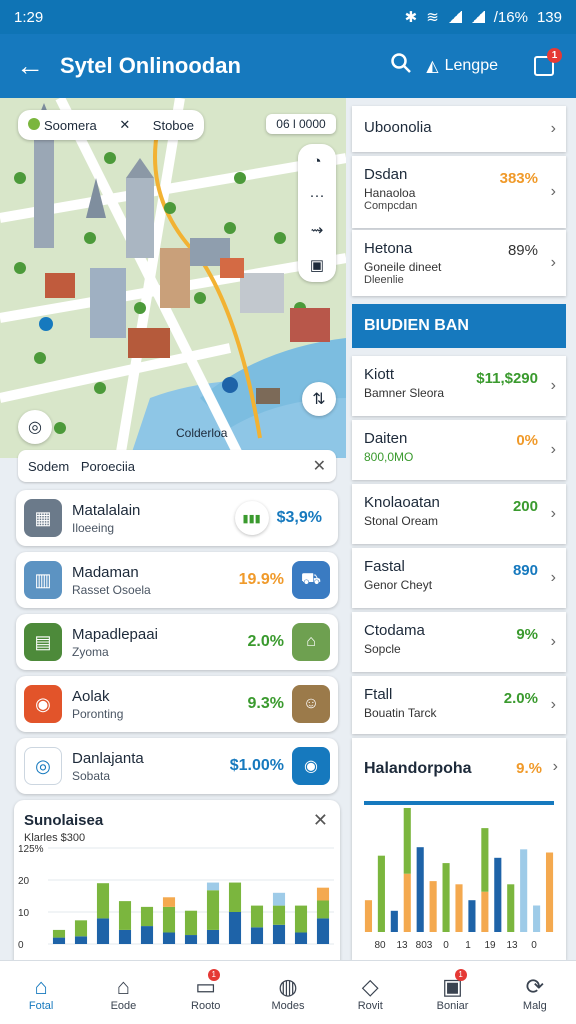  Describe the element at coordinates (490, 945) in the screenshot. I see `x-tick-label: 19` at that location.